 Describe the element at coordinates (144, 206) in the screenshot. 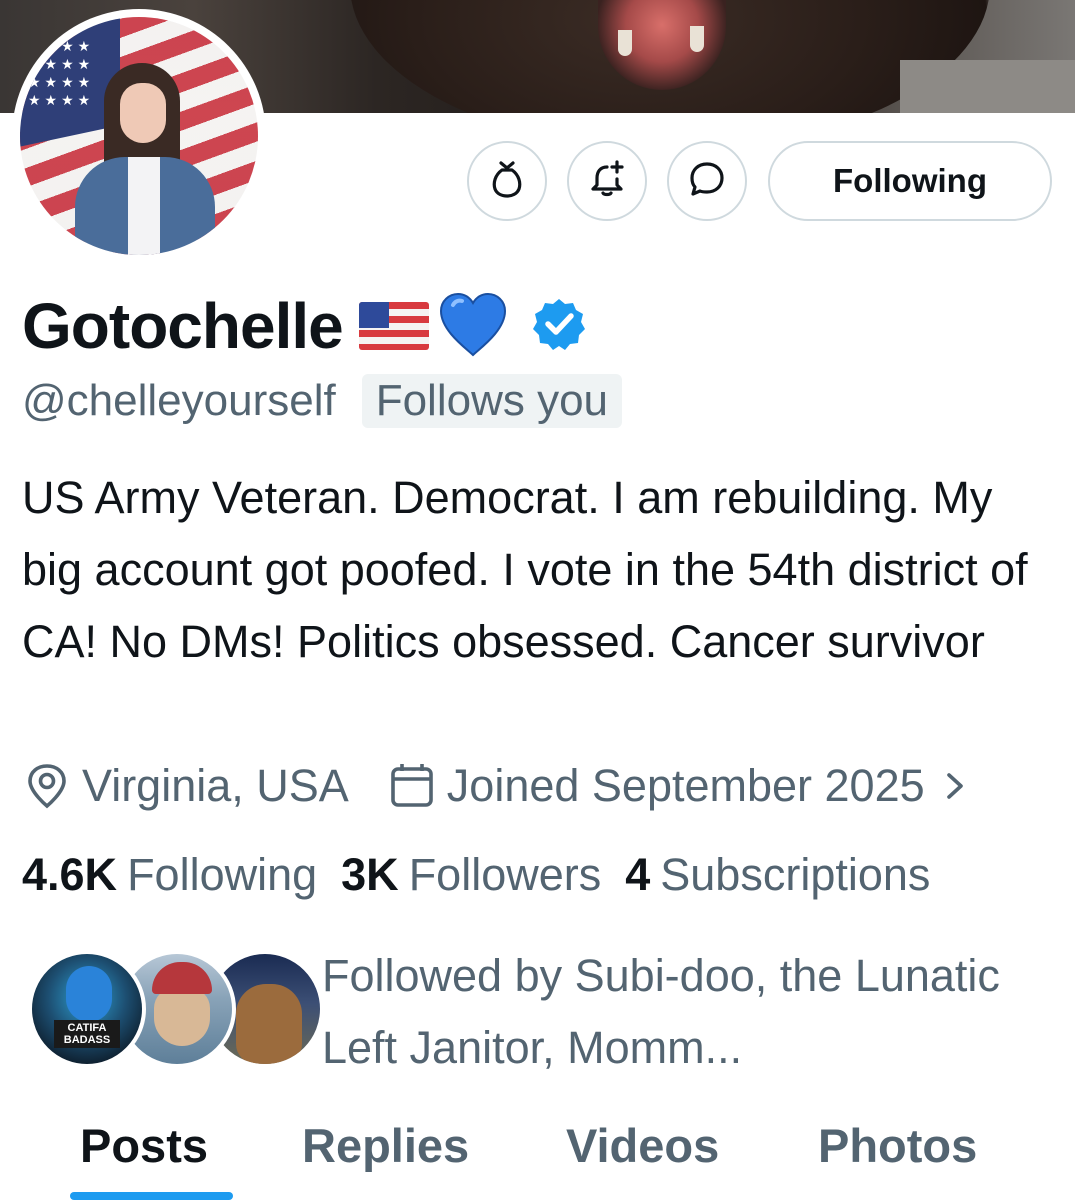

I see `avatar-shirt` at that location.